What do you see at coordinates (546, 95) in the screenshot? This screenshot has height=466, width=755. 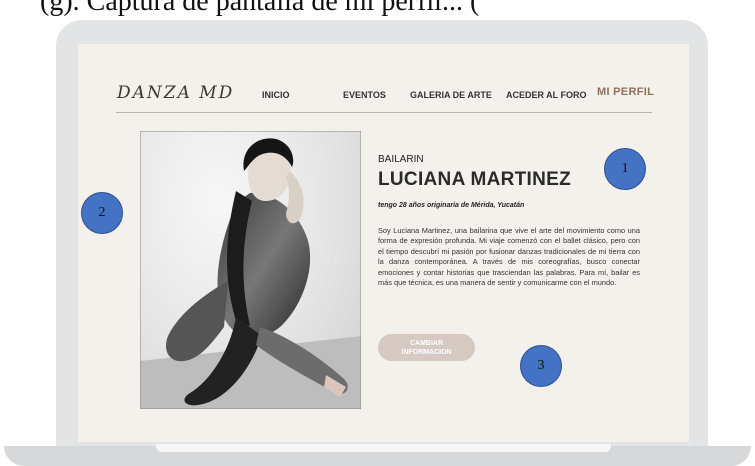 I see `nav-link-foro: ACEDER AL FORO` at bounding box center [546, 95].